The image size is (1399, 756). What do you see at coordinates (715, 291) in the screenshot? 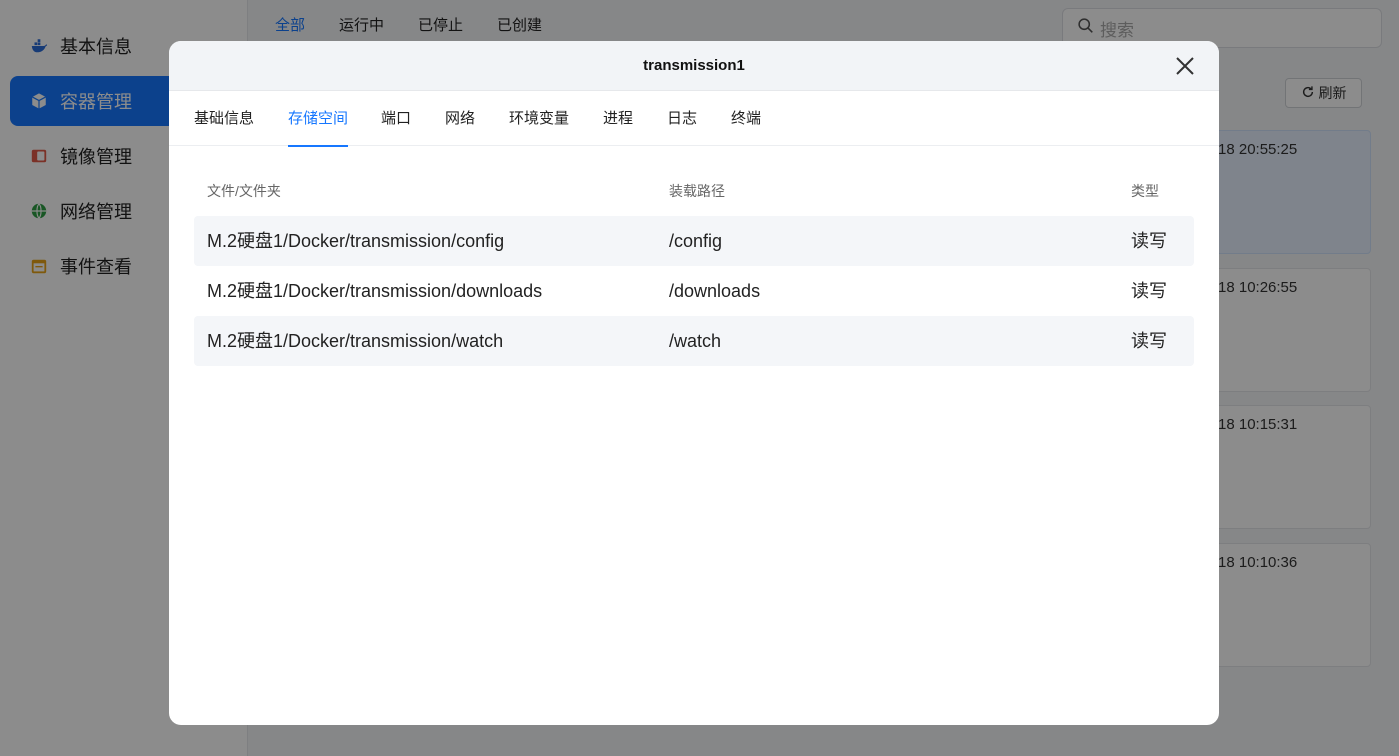
I see `mount-path-cell: /downloads` at bounding box center [715, 291].